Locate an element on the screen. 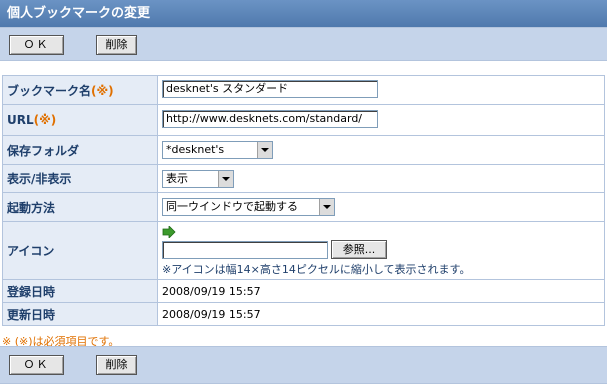  registered-value: 2008/09/19 15:57 is located at coordinates (381, 291).